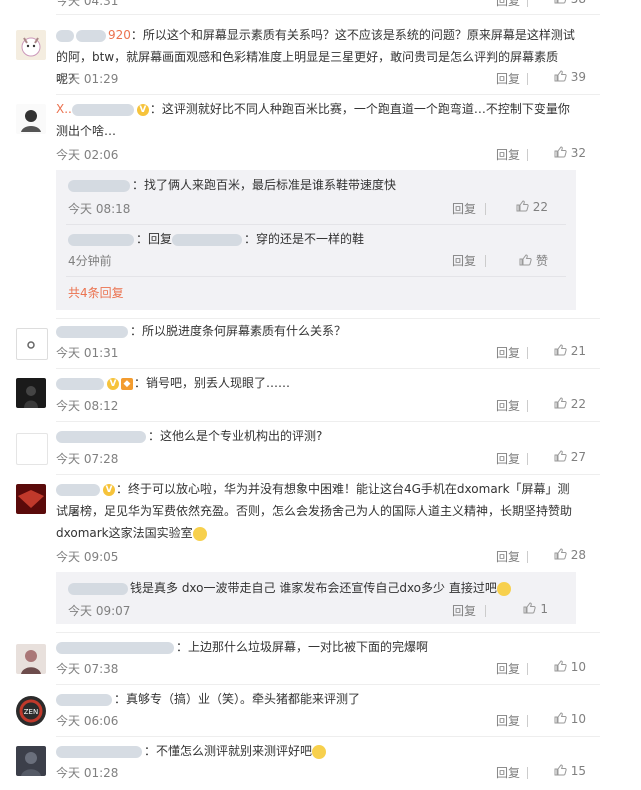 The image size is (641, 790). What do you see at coordinates (87, 155) in the screenshot?
I see `comment-time: 今天 02:06` at bounding box center [87, 155].